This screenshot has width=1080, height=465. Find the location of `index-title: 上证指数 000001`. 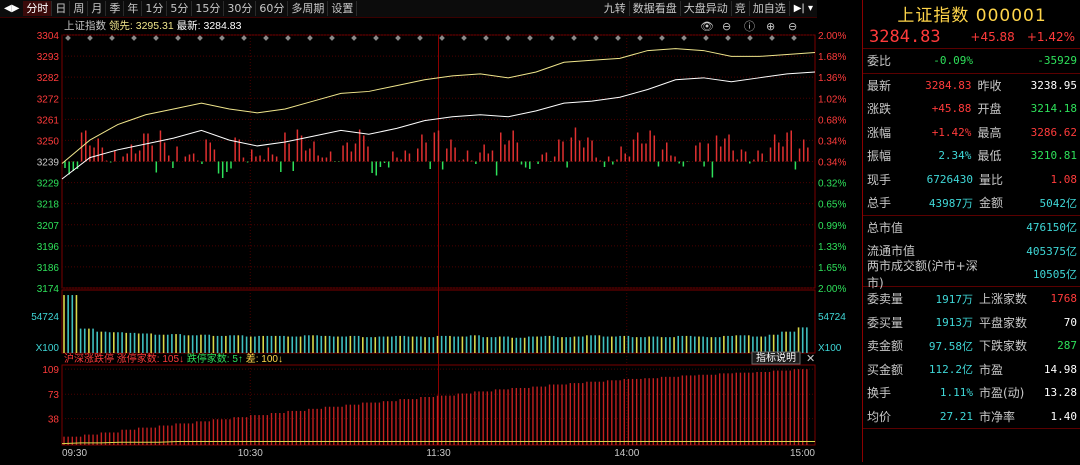

index-title: 上证指数 000001 is located at coordinates (972, 15).